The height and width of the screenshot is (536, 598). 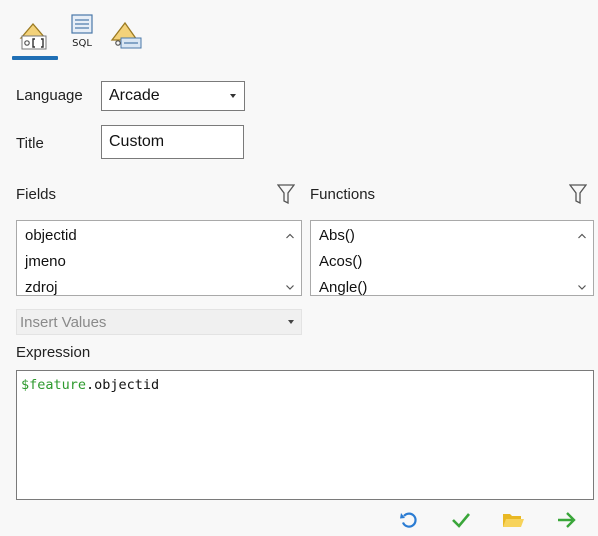 What do you see at coordinates (343, 287) in the screenshot?
I see `list-item: Angle()` at bounding box center [343, 287].